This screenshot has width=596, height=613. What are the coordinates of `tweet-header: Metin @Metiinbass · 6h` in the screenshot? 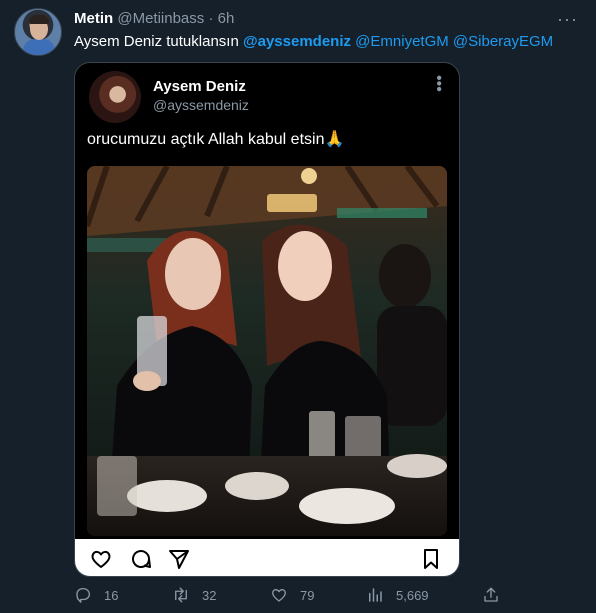 It's located at (154, 19).